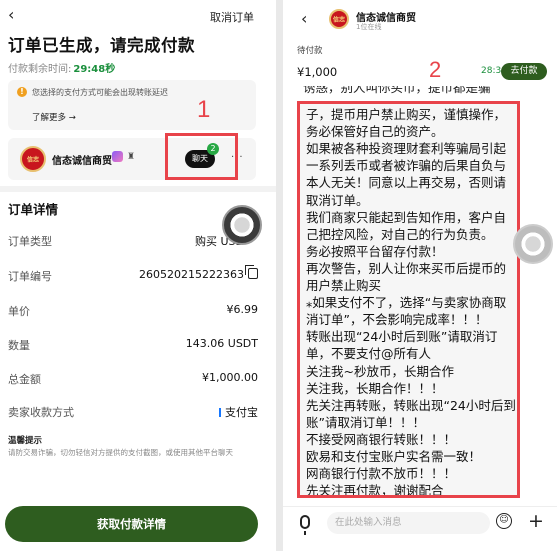  Describe the element at coordinates (524, 71) in the screenshot. I see `go-pay-button: 去付款` at that location.